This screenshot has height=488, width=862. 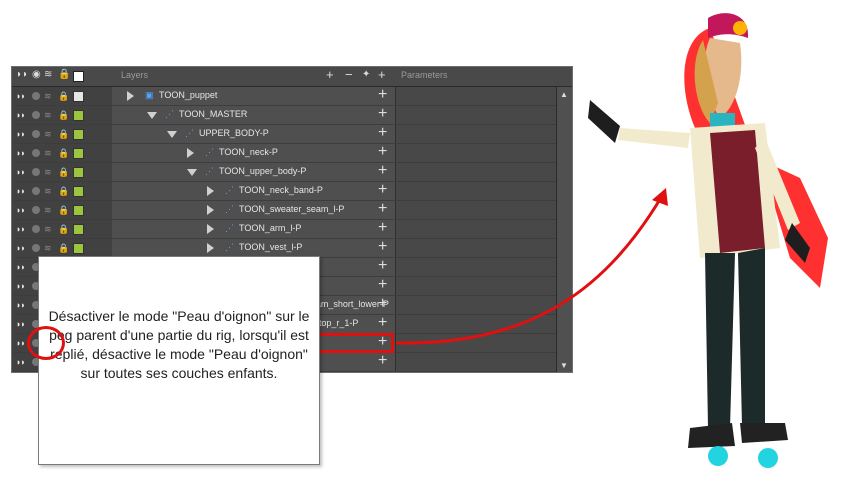 I want to click on highlight-onion-skin-circle, so click(x=46, y=343).